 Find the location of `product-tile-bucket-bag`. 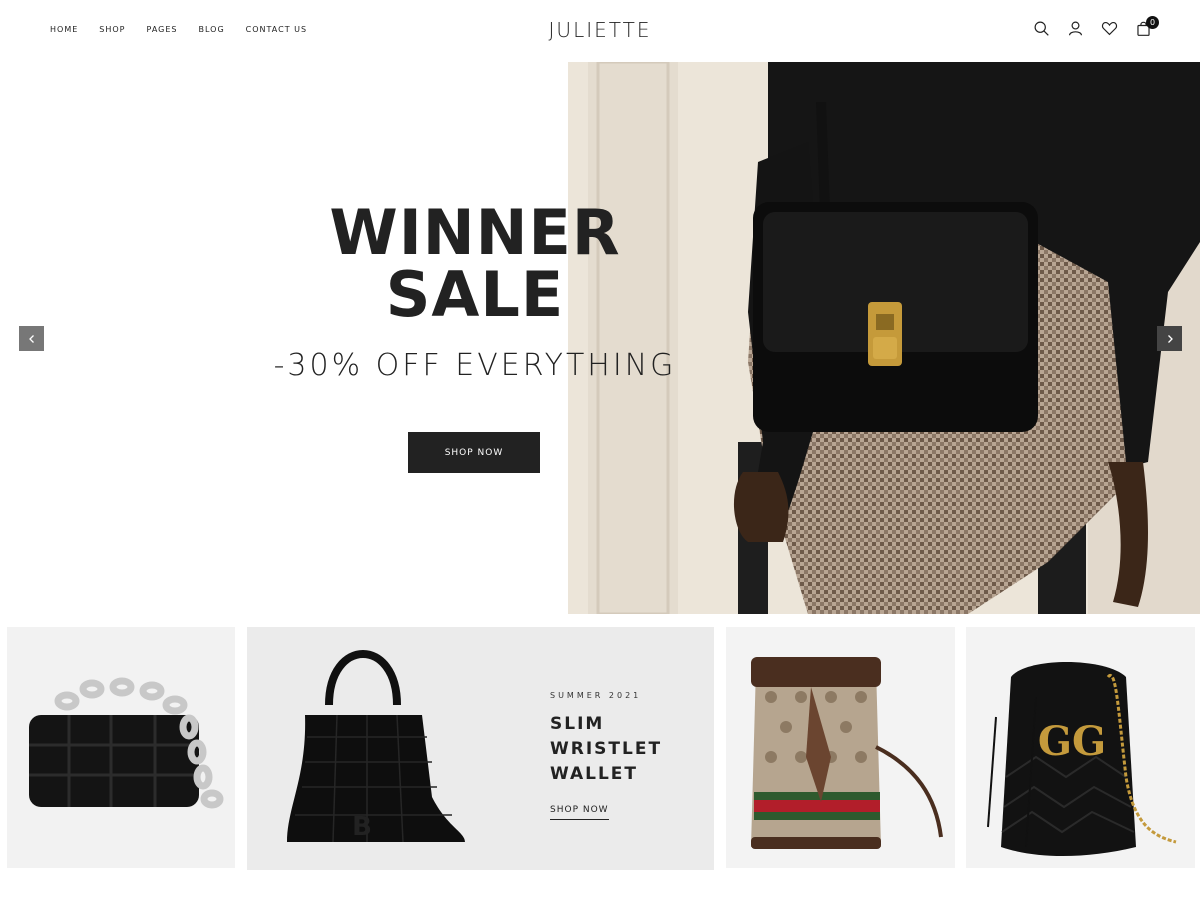

product-tile-bucket-bag is located at coordinates (840, 747).